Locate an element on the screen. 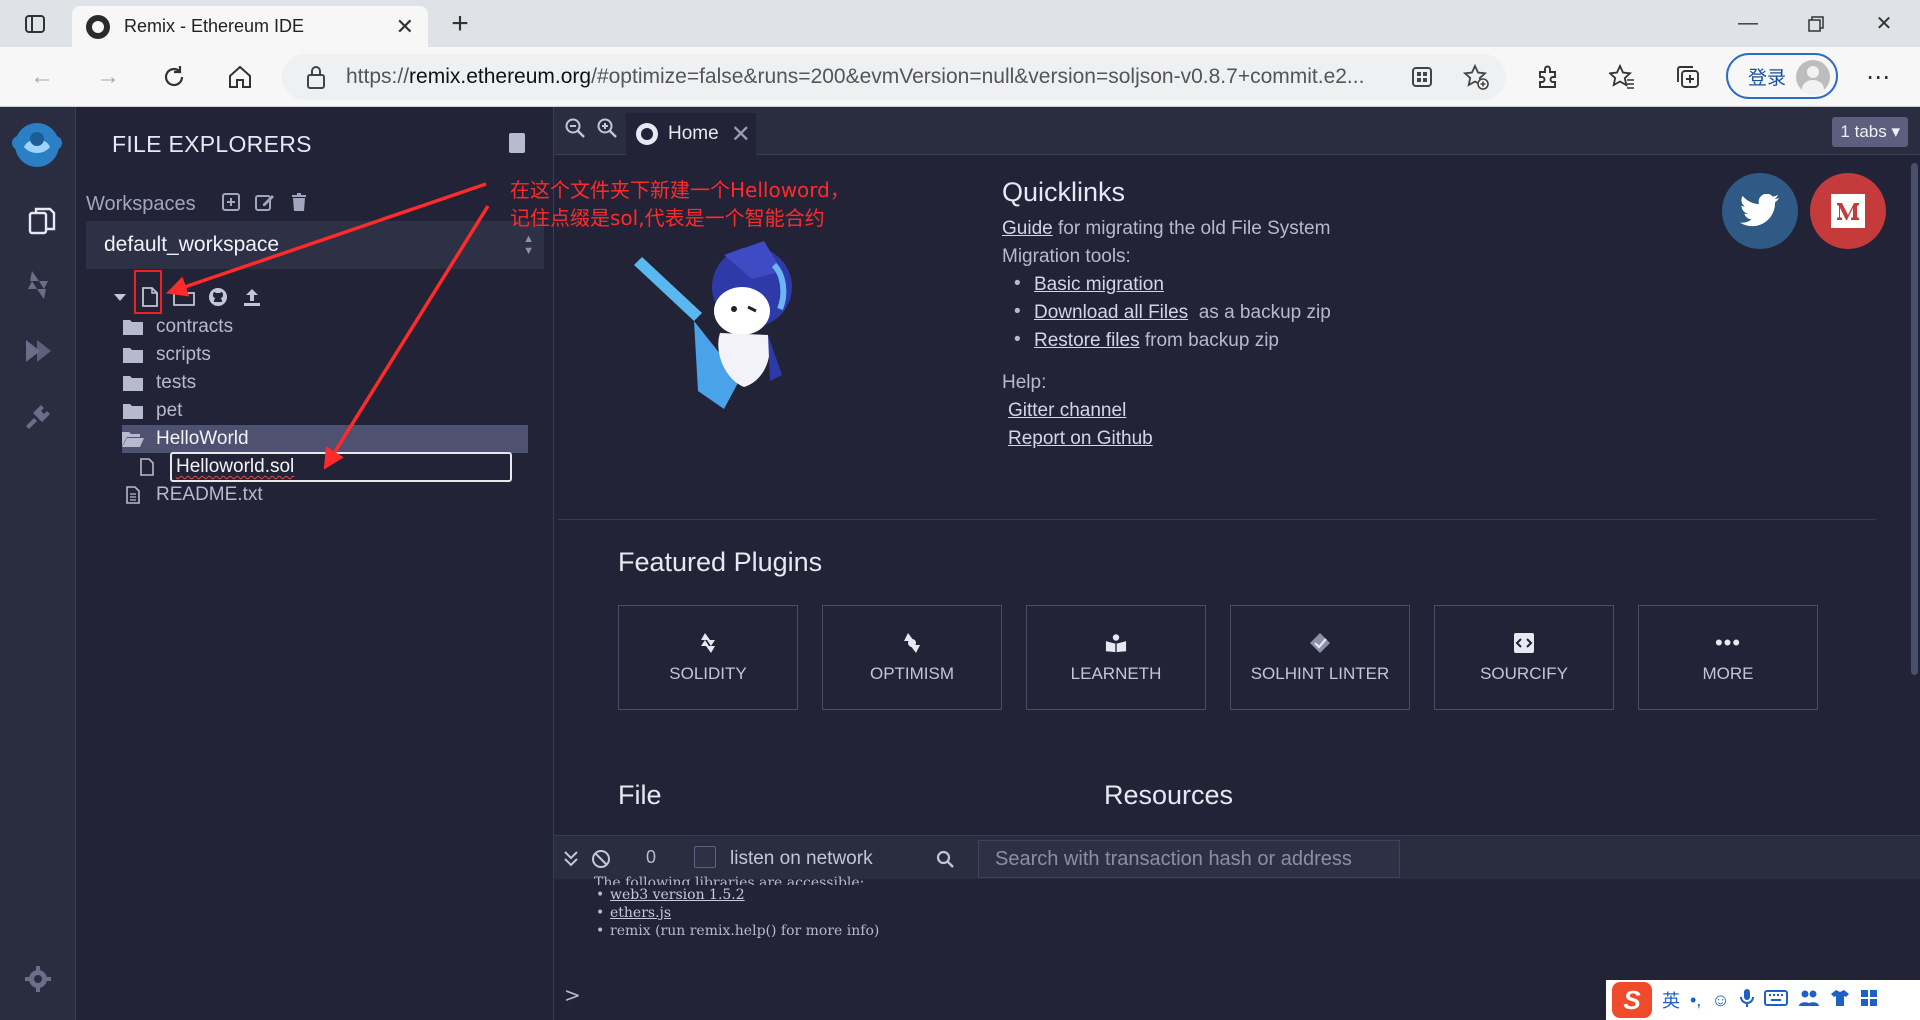 The image size is (1920, 1020). upload-icon is located at coordinates (252, 297).